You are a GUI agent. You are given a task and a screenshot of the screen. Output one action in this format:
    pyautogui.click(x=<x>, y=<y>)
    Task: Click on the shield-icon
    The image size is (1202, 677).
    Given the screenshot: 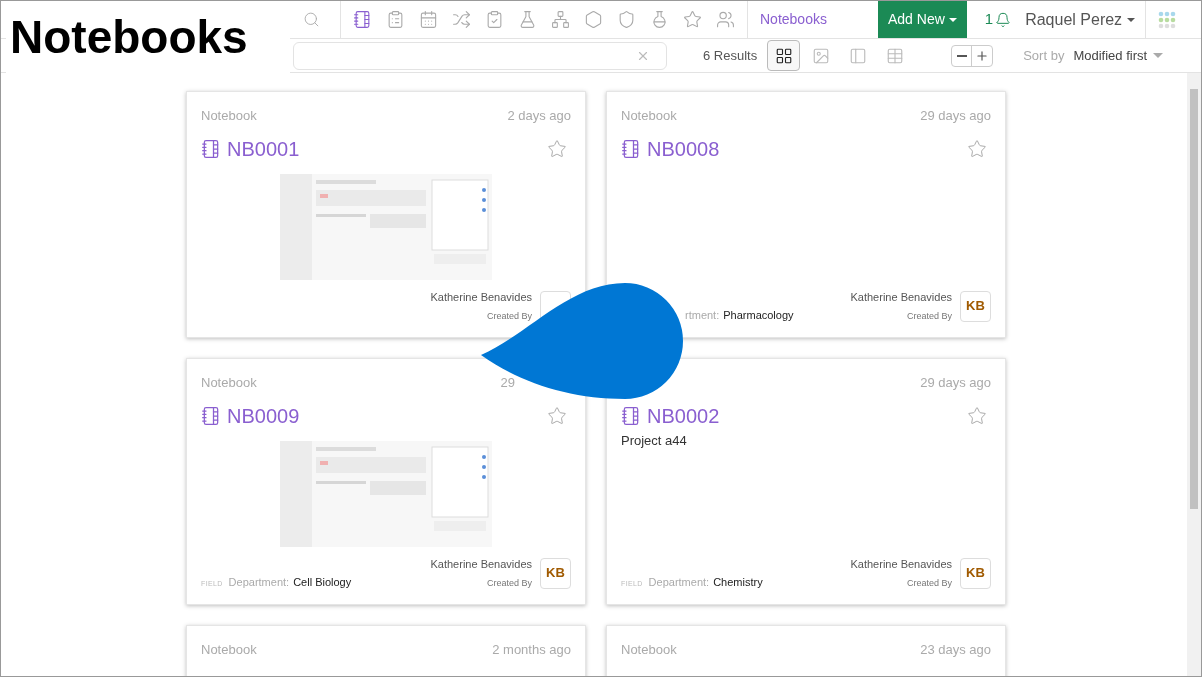 What is the action you would take?
    pyautogui.click(x=626, y=19)
    